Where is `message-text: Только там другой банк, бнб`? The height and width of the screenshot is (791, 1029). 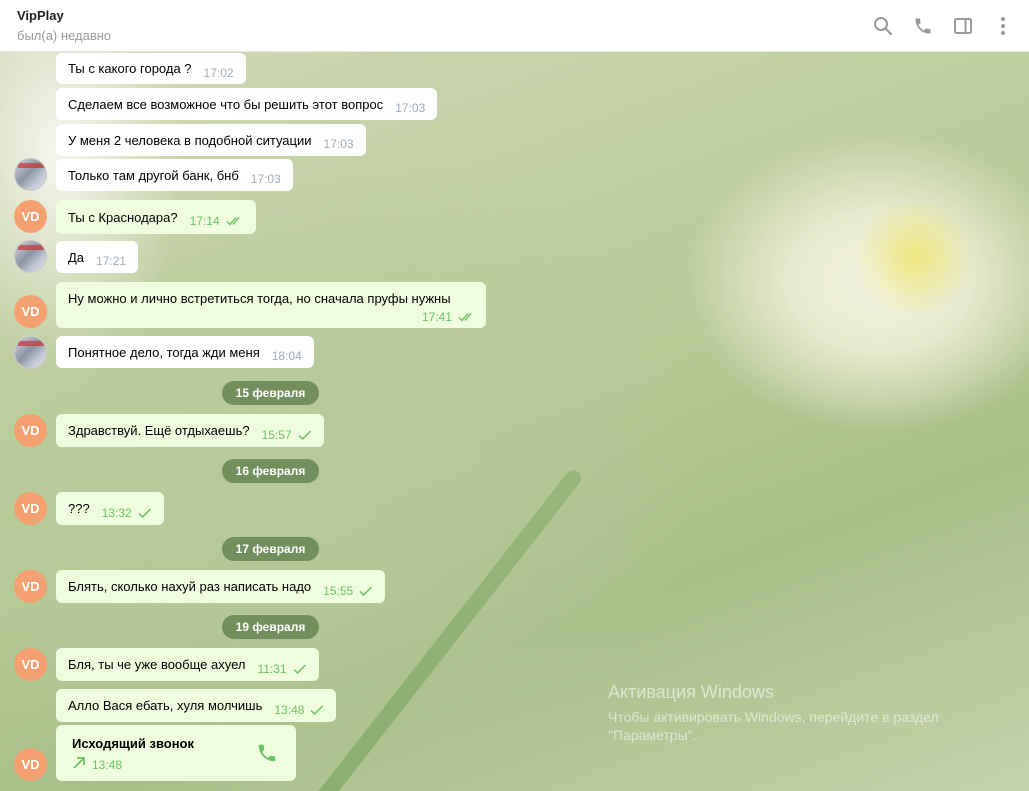
message-text: Только там другой банк, бнб is located at coordinates (153, 175).